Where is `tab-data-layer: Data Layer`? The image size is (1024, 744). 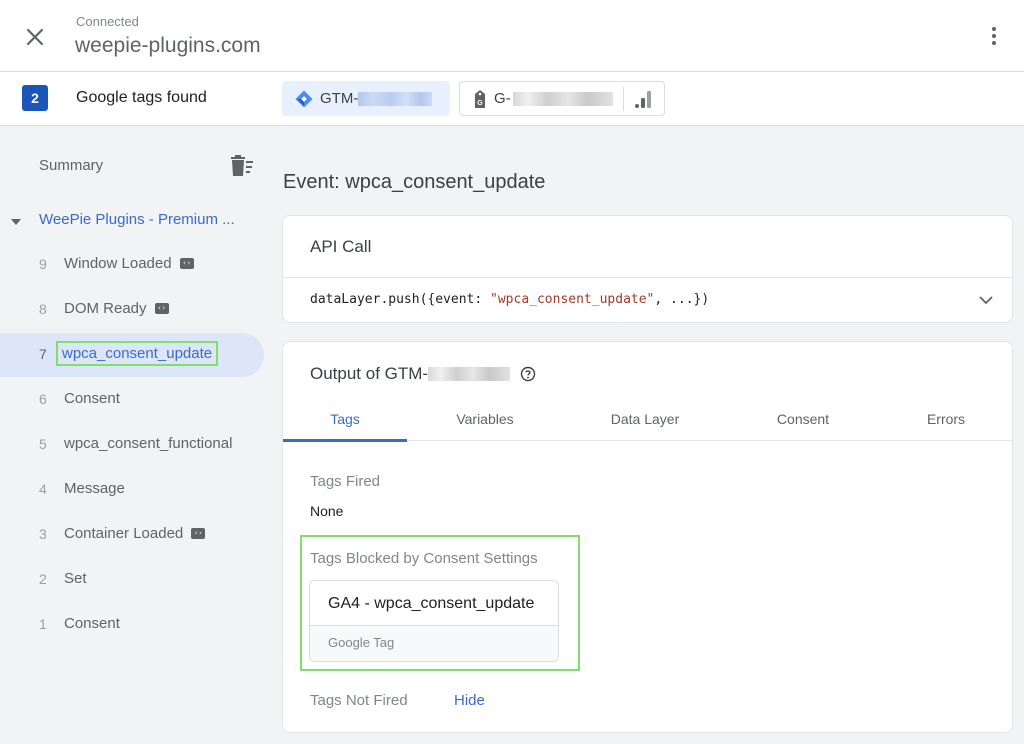 tab-data-layer: Data Layer is located at coordinates (645, 421).